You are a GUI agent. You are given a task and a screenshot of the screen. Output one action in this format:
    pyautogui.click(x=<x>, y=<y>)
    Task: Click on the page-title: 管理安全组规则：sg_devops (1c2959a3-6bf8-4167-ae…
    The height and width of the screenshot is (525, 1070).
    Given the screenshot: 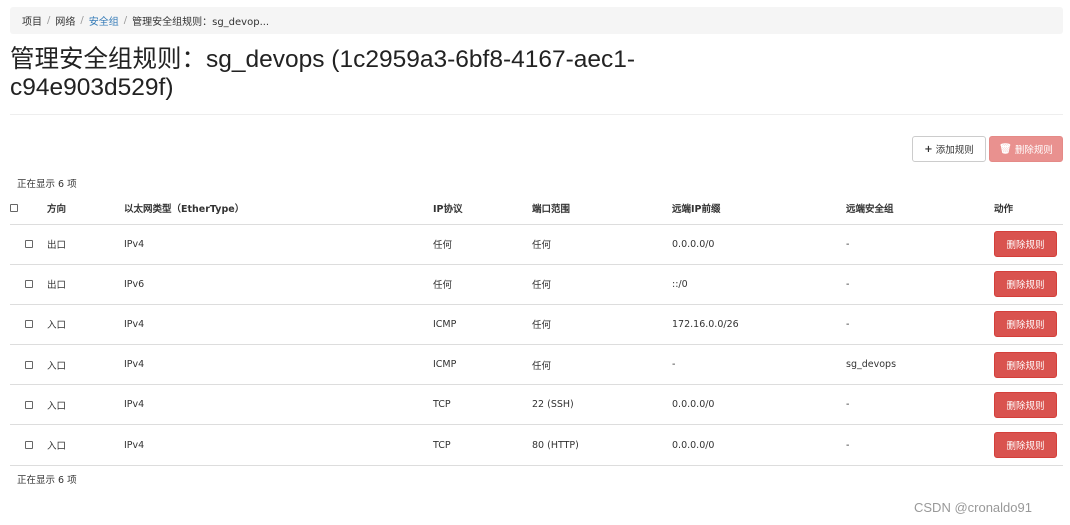 What is the action you would take?
    pyautogui.click(x=323, y=73)
    